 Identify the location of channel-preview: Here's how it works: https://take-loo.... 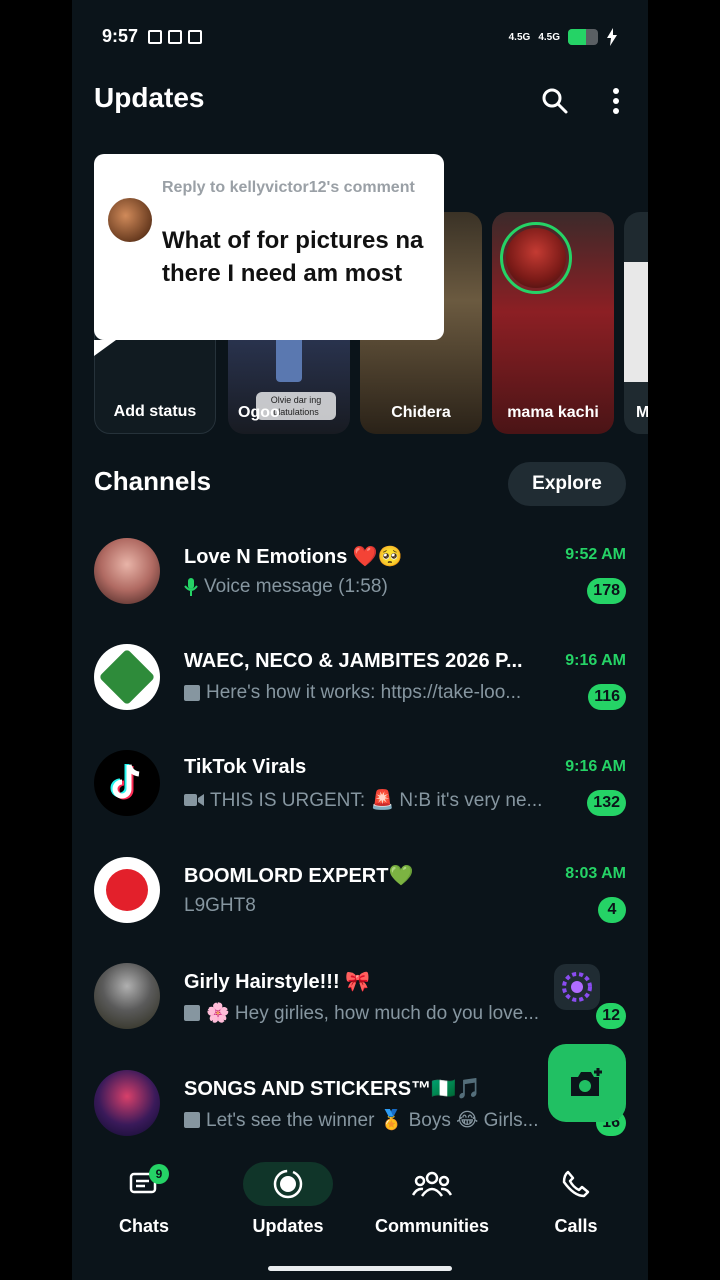
(376, 693).